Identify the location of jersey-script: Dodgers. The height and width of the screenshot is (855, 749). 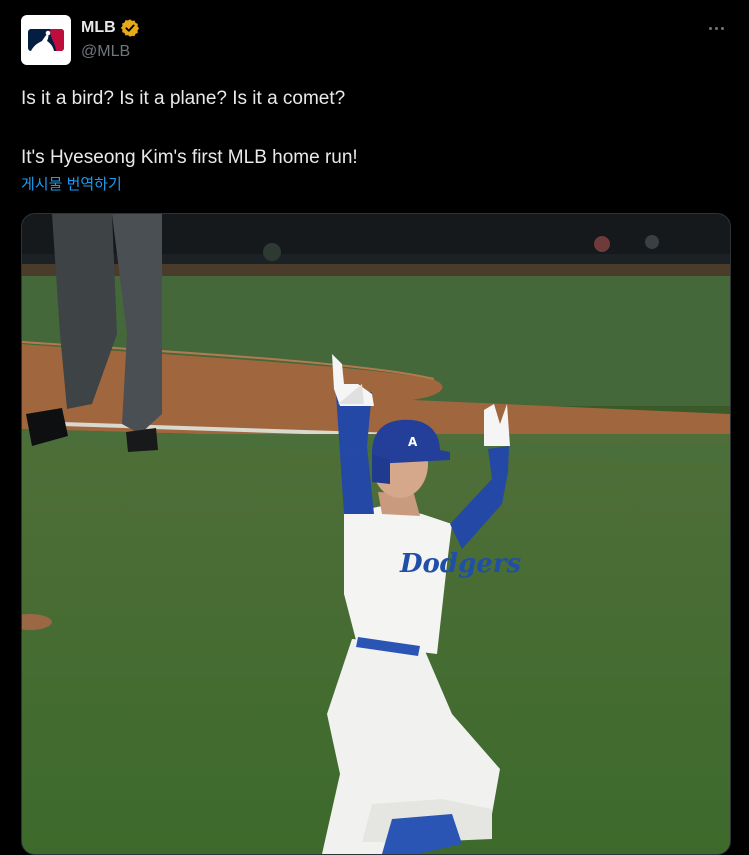
(460, 564).